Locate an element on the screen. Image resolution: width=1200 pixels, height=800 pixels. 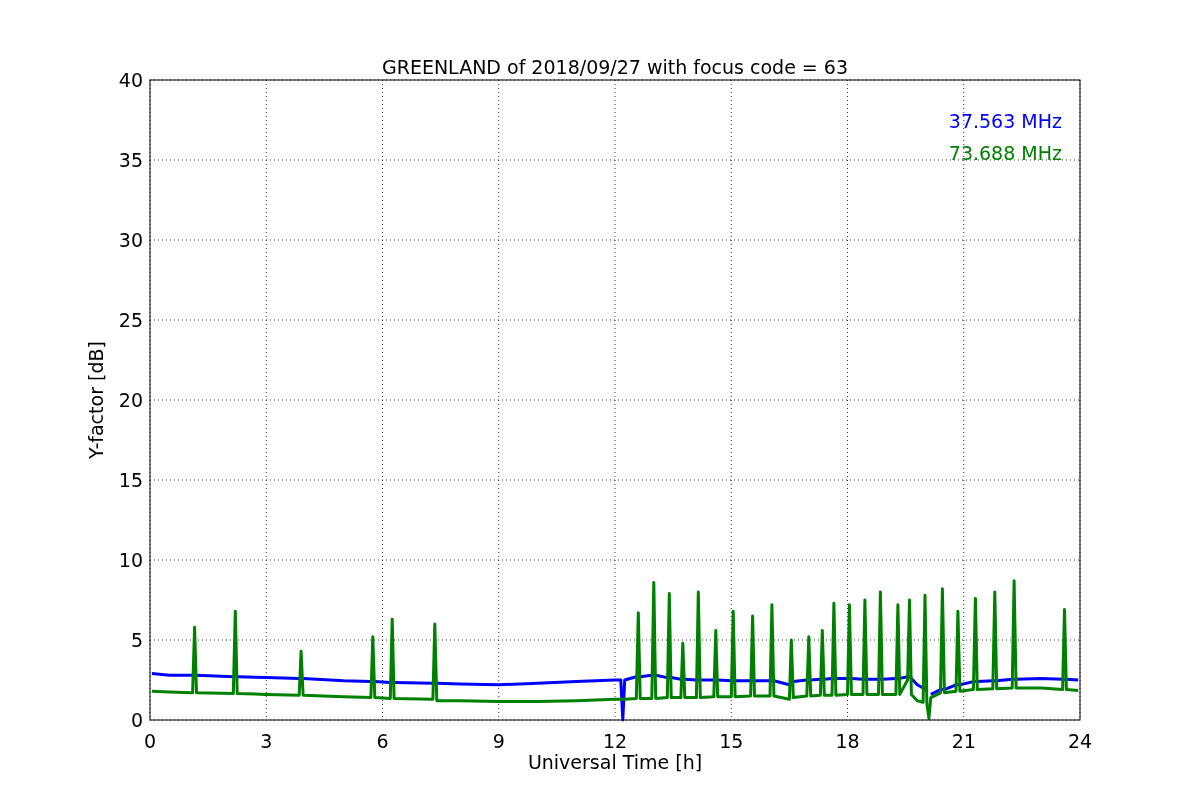
tick-label: 40 is located at coordinates (130, 80).